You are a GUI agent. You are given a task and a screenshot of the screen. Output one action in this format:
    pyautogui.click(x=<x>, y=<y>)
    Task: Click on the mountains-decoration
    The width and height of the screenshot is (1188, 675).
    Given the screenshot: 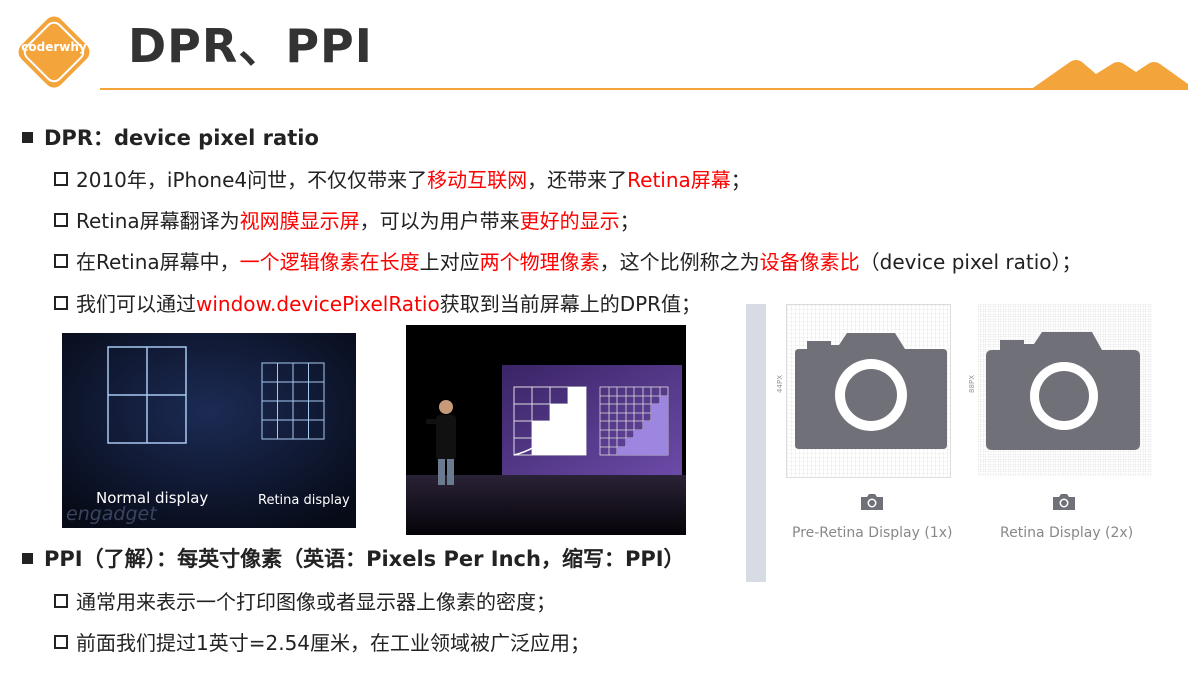 What is the action you would take?
    pyautogui.click(x=1109, y=75)
    